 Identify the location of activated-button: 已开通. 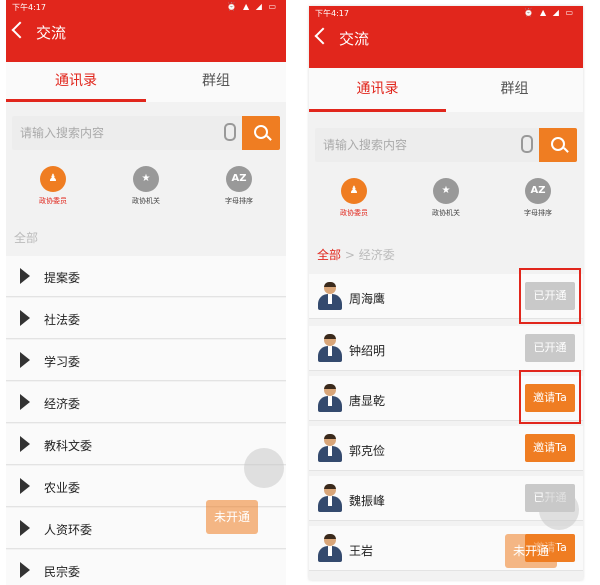
(550, 348).